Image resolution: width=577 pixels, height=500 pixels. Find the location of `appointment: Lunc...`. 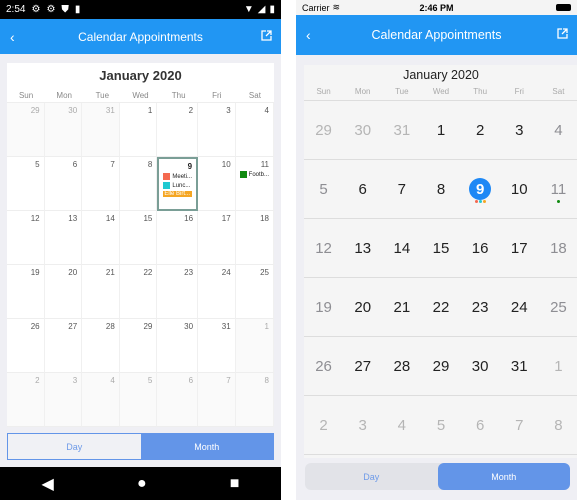

appointment: Lunc... is located at coordinates (177, 185).